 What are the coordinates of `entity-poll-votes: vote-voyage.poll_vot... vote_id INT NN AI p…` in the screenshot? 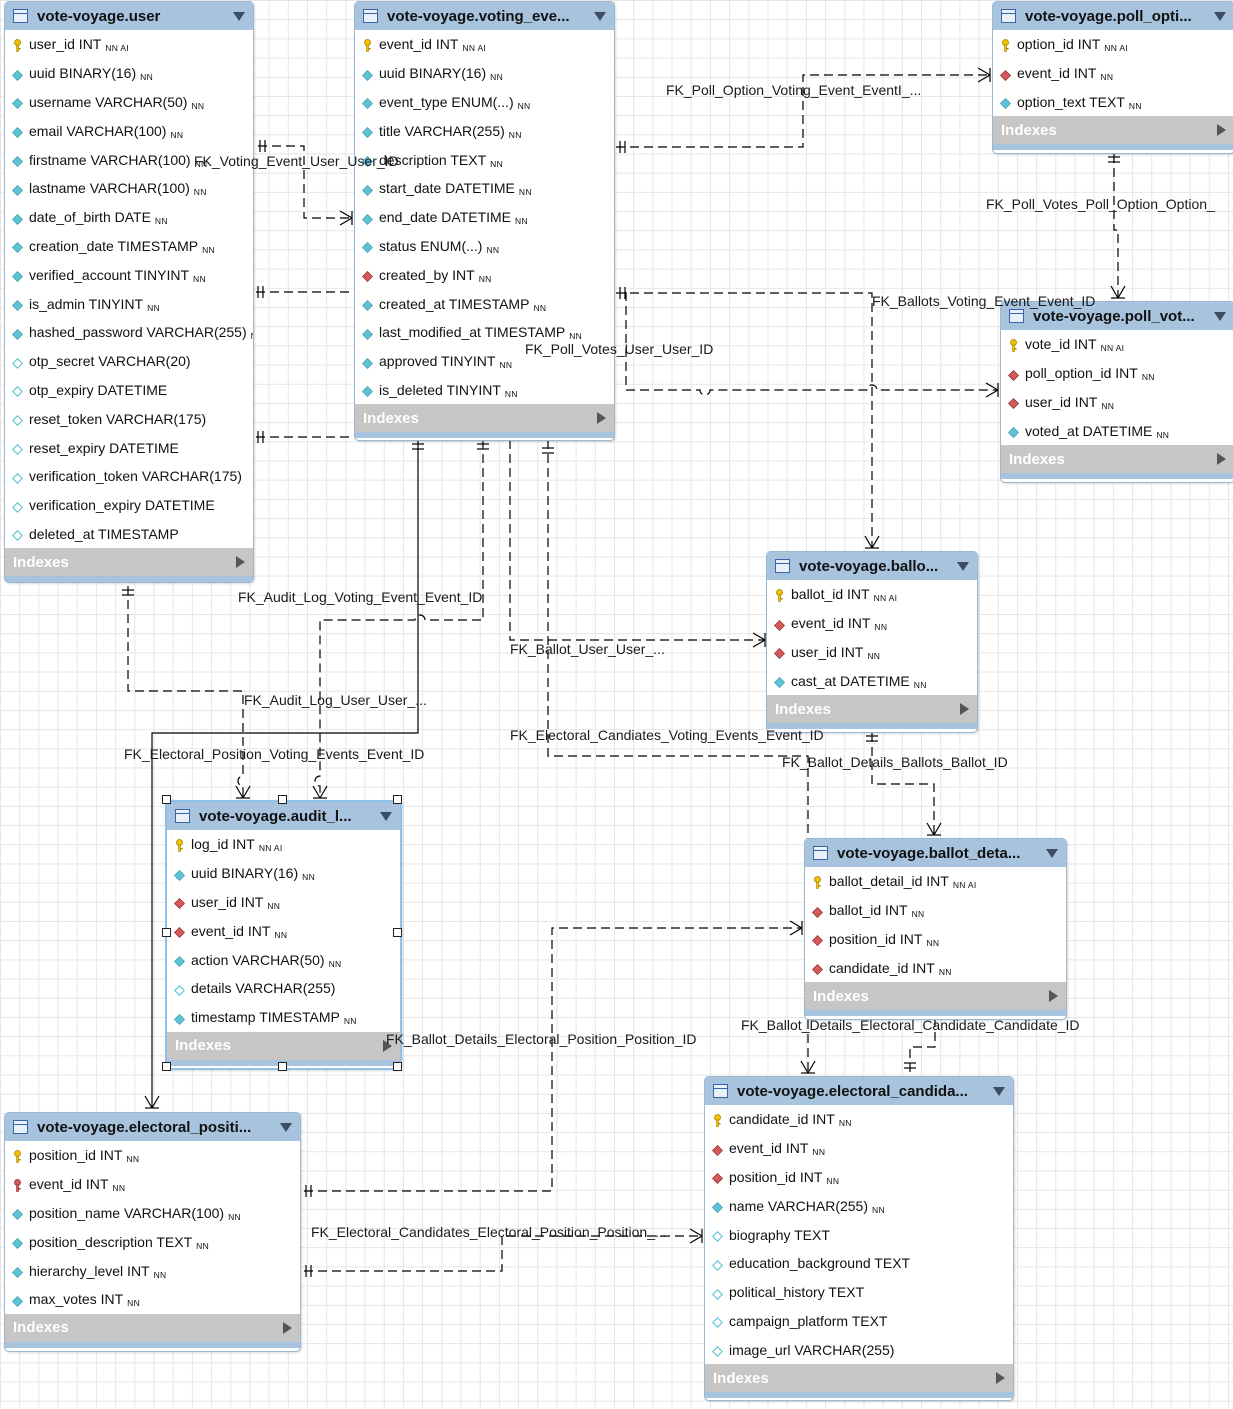 It's located at (1116, 392).